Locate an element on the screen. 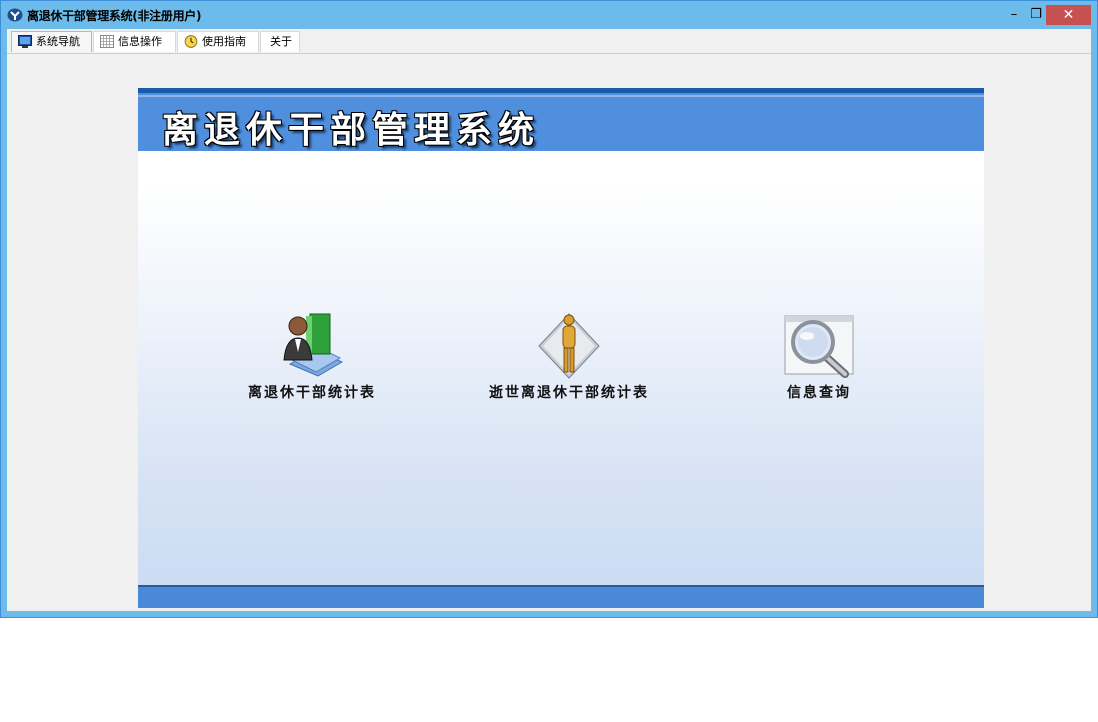 This screenshot has height=722, width=1098. tab-label: 关于 is located at coordinates (281, 41).